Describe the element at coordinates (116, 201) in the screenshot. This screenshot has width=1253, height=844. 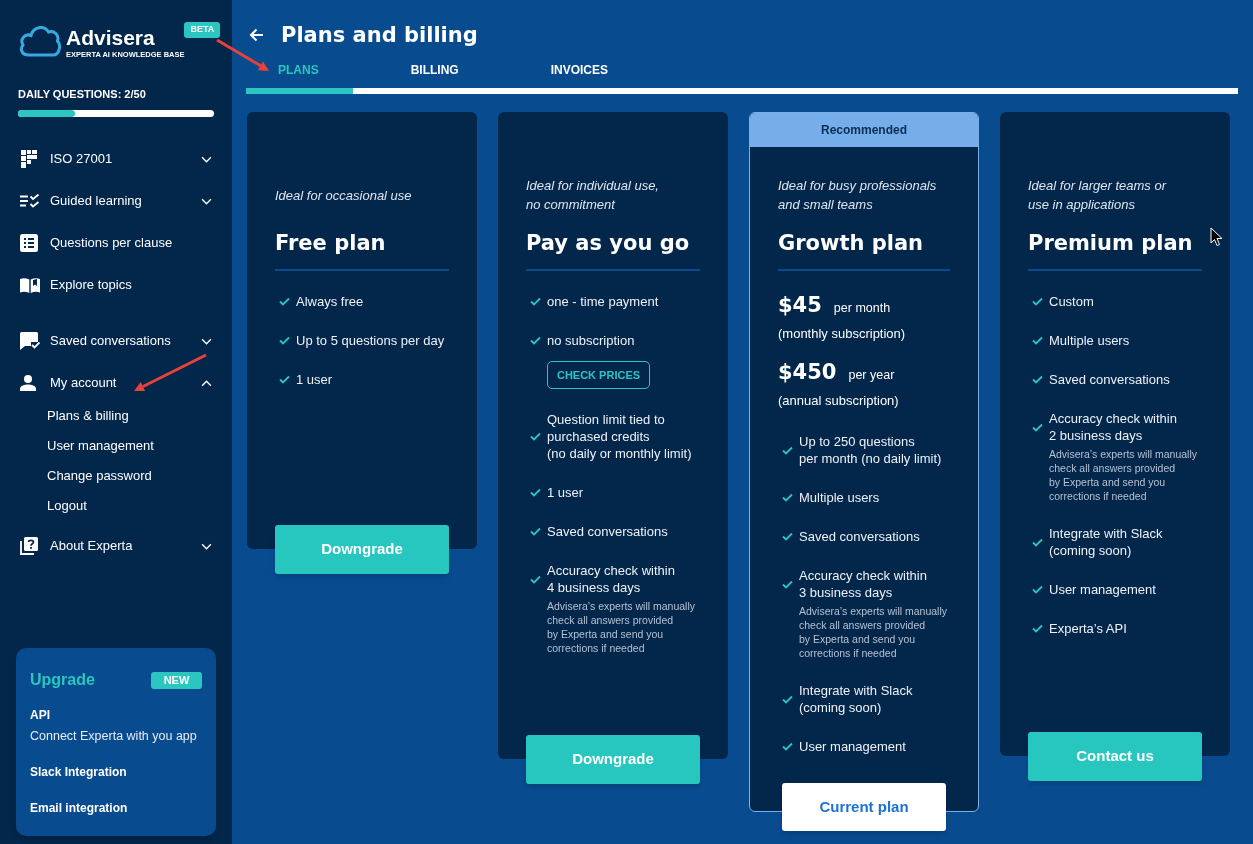
I see `nav-item: Guided learning` at that location.